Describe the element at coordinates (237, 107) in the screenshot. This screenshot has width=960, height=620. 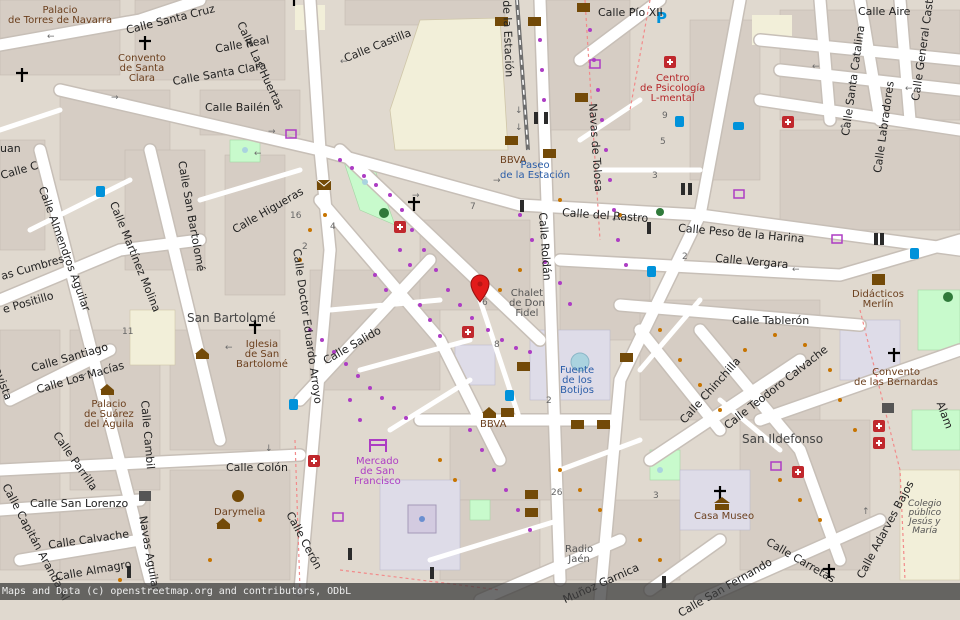
I see `street-label: Calle Bailén` at that location.